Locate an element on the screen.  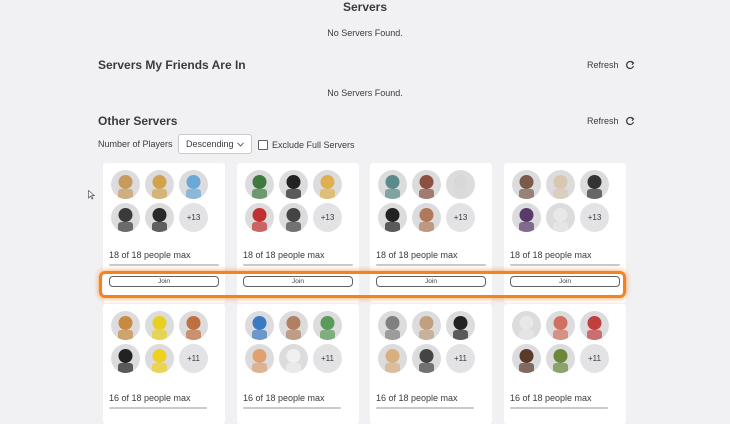
friends-empty-message: No Servers Found. is located at coordinates (365, 93).